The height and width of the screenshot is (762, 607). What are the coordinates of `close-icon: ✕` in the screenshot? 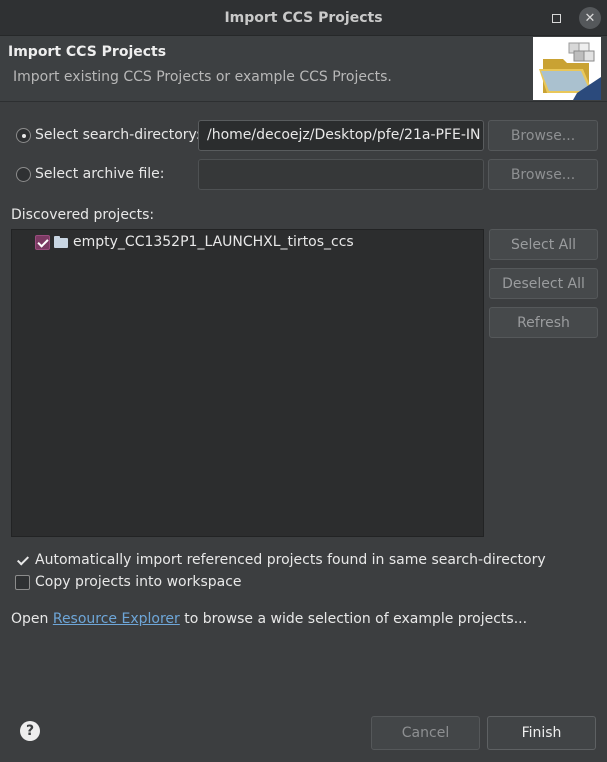 It's located at (590, 18).